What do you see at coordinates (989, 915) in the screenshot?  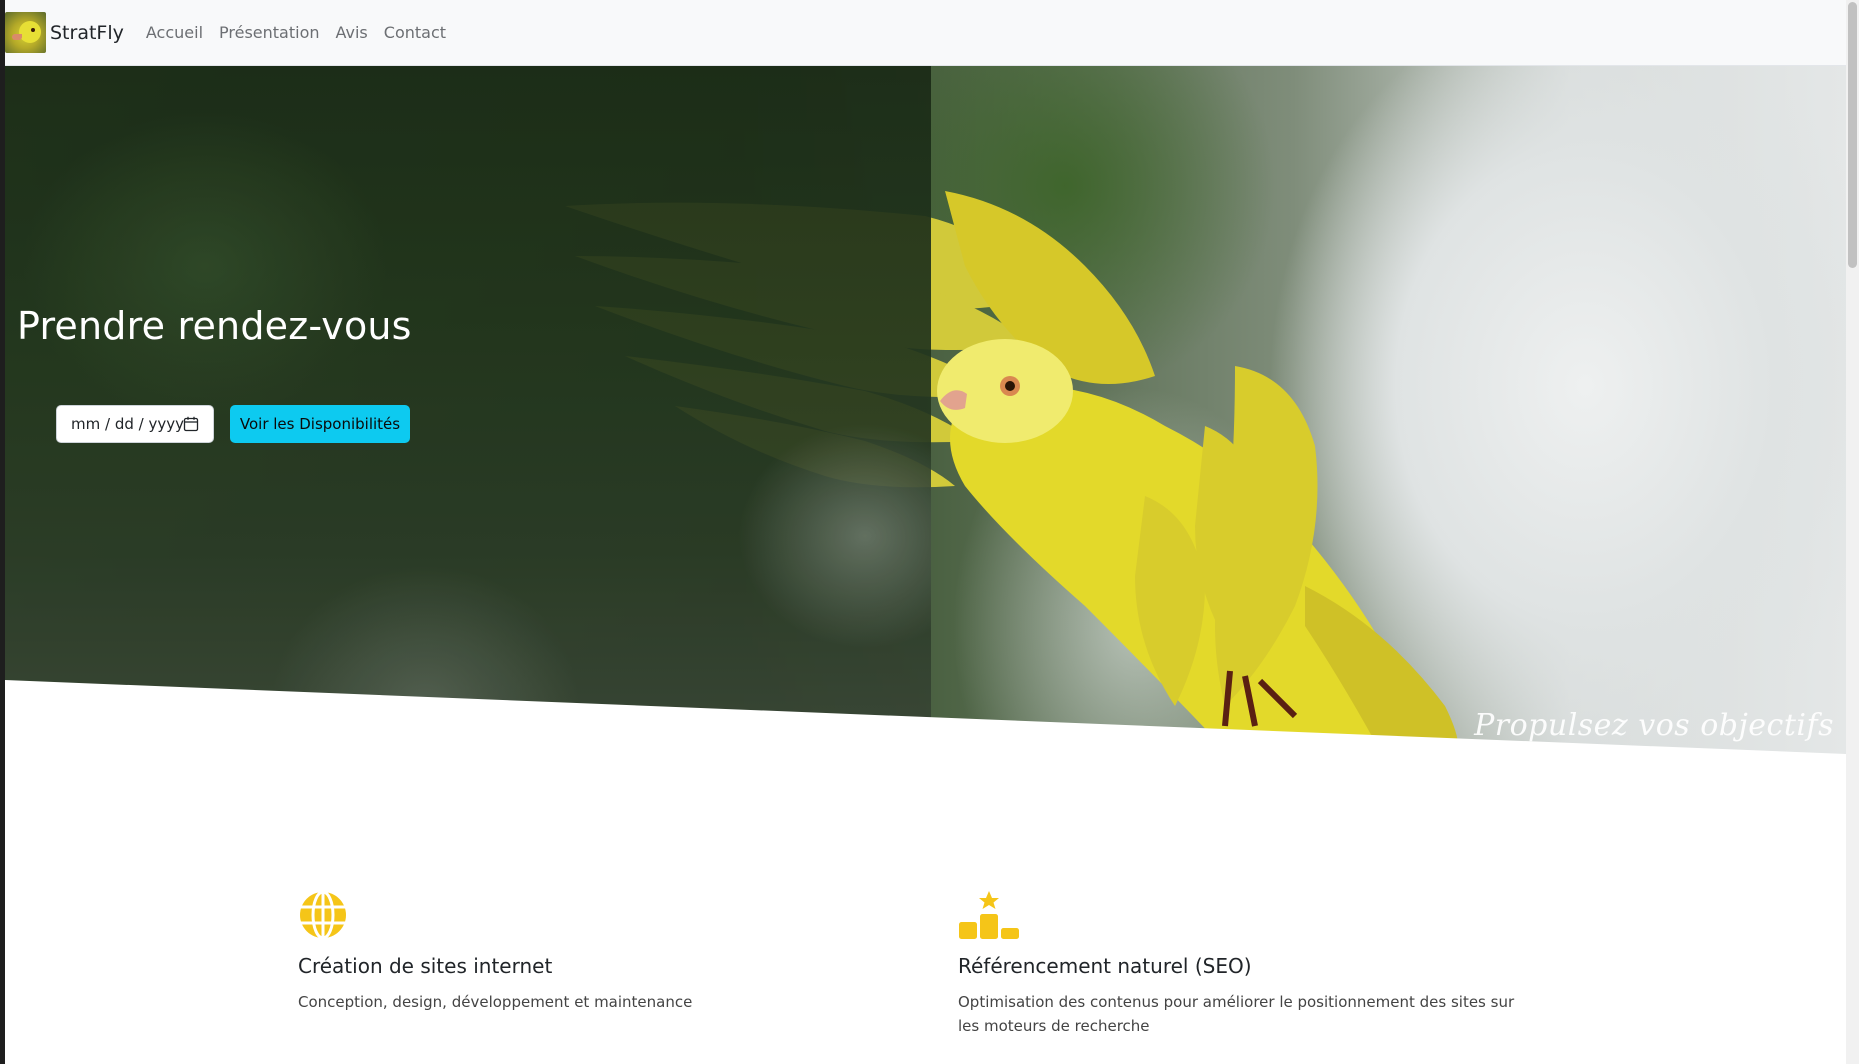 I see `podium-icon` at bounding box center [989, 915].